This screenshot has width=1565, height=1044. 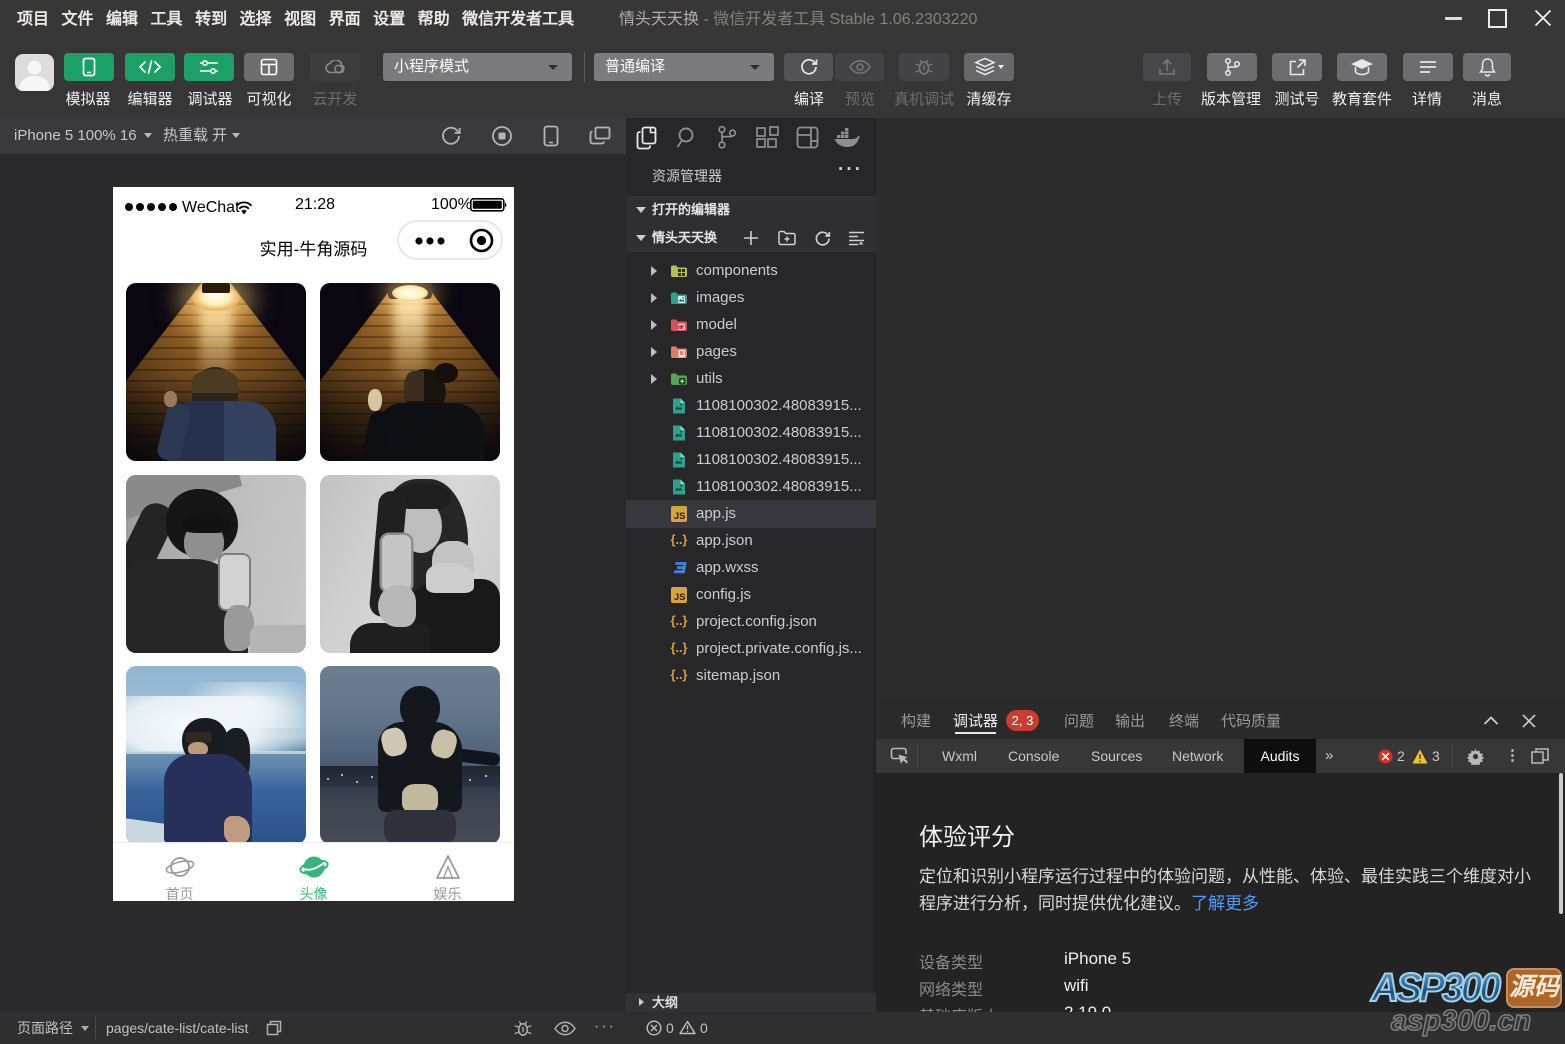 What do you see at coordinates (211, 207) in the screenshot?
I see `svg-text: WeChat` at bounding box center [211, 207].